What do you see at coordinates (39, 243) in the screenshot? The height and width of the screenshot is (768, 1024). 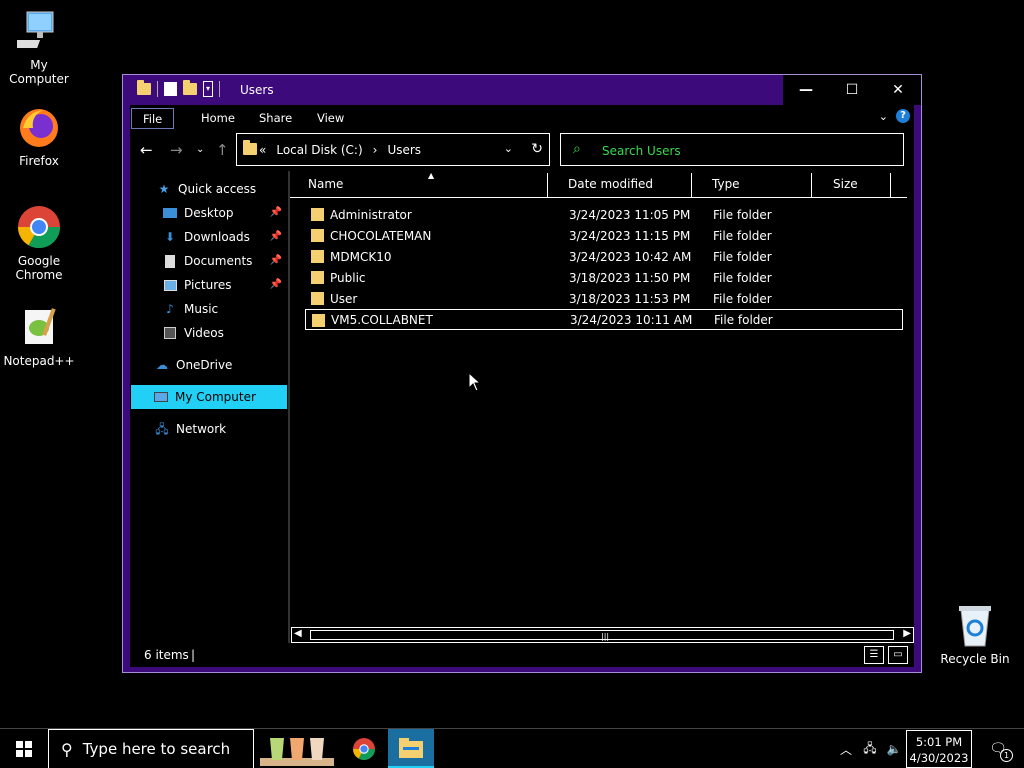 I see `desktop-icon-chrome: Google Chrome` at bounding box center [39, 243].